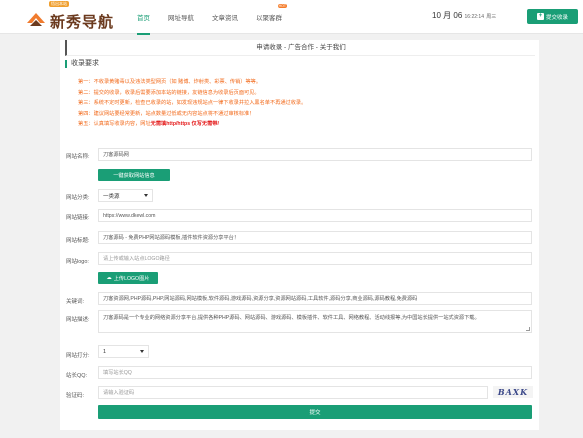 The height and width of the screenshot is (438, 583). I want to click on captcha-label: 验证码:, so click(75, 396).